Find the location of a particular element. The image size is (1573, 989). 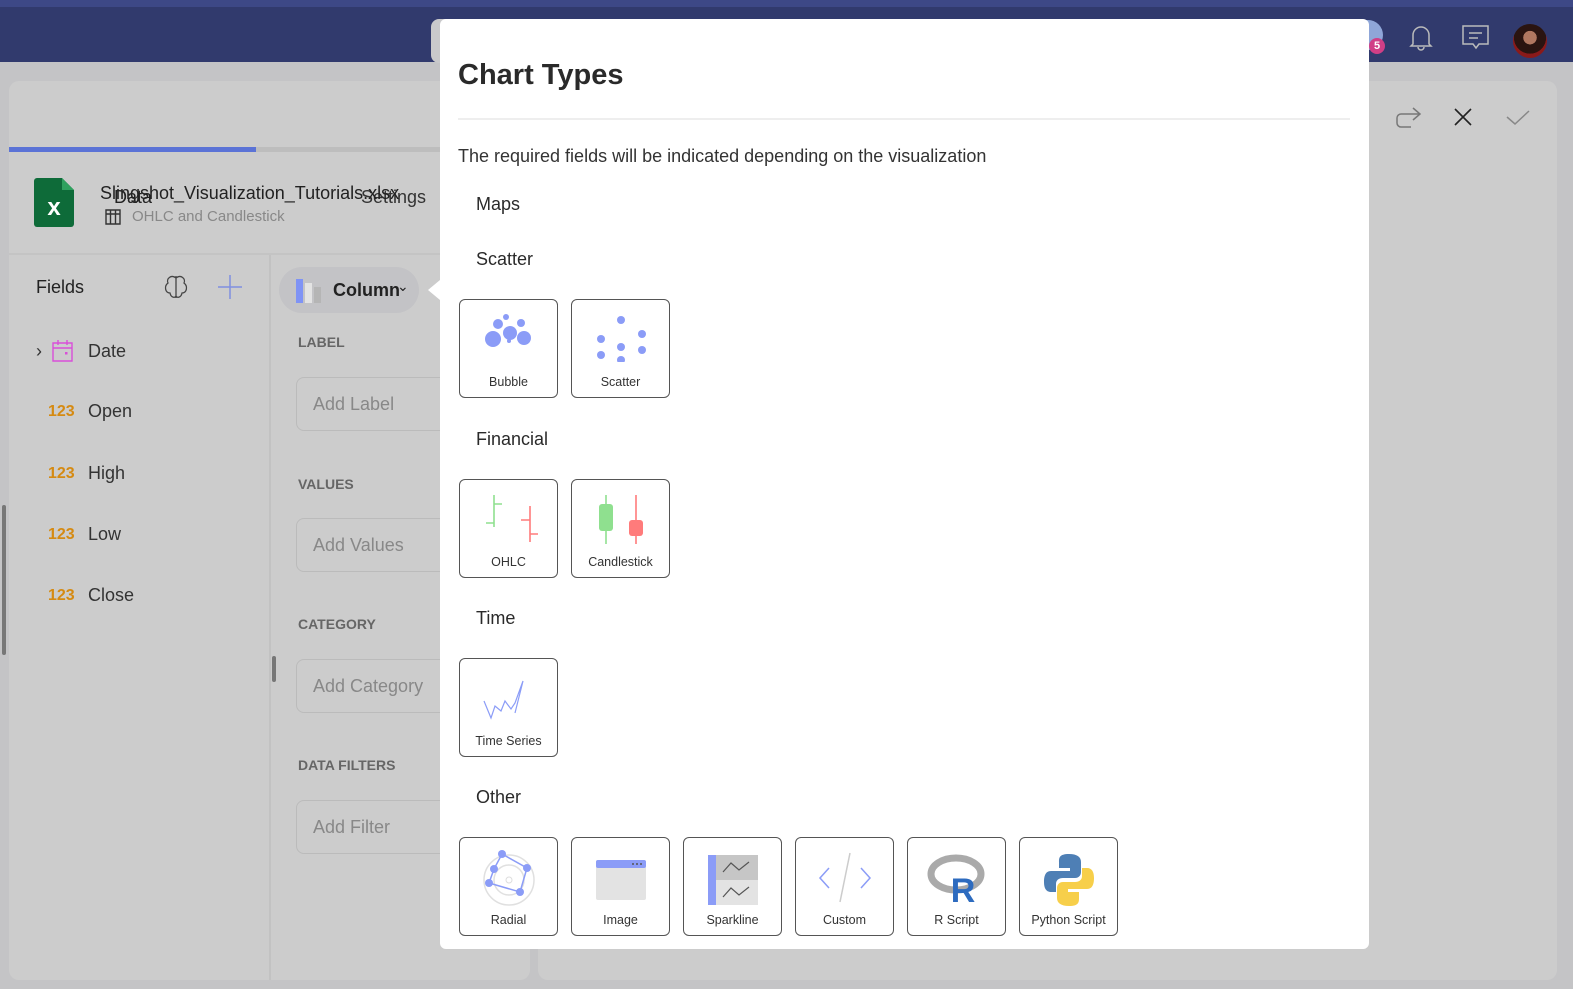

brain-icon is located at coordinates (176, 287).